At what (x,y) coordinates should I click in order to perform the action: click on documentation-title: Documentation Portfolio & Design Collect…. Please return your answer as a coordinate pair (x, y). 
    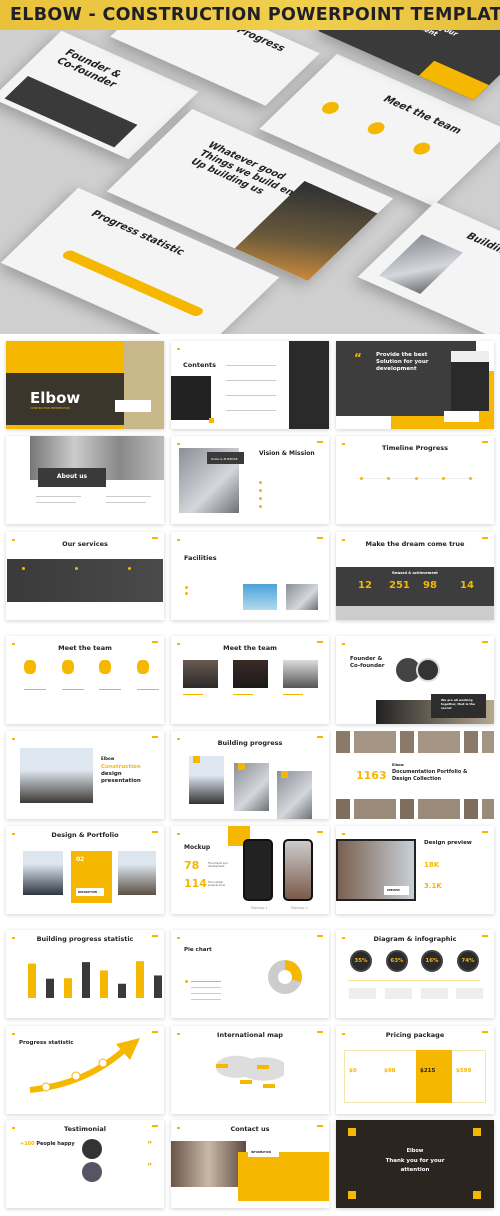
    Looking at the image, I should click on (430, 775).